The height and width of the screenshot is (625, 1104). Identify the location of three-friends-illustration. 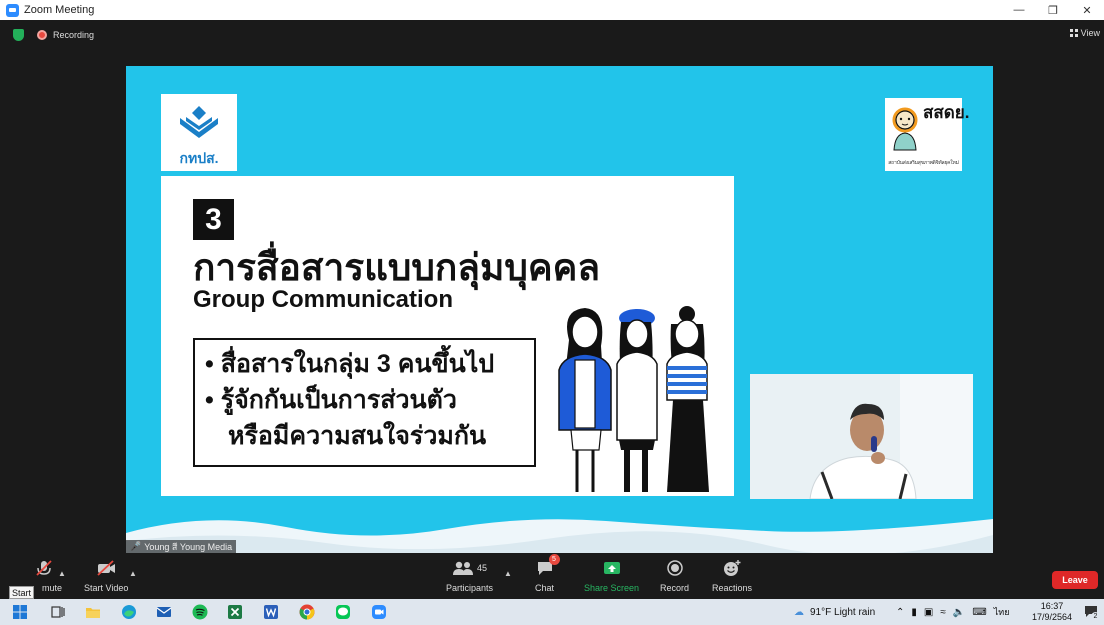
(633, 399).